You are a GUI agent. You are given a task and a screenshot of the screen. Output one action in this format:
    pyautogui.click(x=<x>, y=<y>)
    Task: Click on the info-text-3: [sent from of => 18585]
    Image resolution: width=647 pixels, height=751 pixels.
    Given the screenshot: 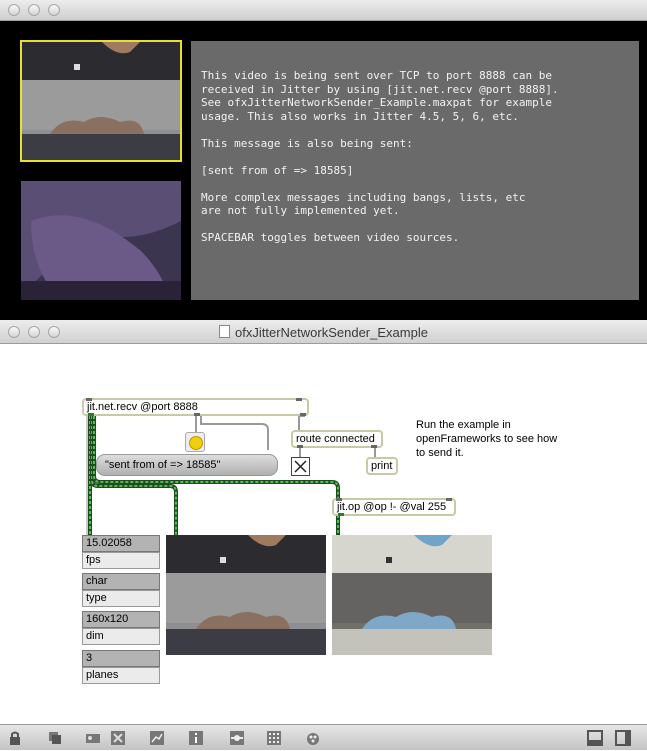 What is the action you would take?
    pyautogui.click(x=277, y=170)
    